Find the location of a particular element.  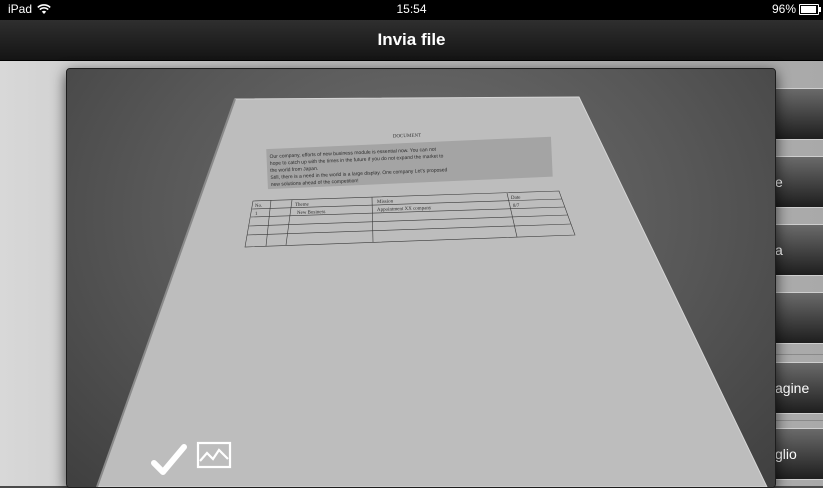

image-adjust-icon is located at coordinates (214, 458).